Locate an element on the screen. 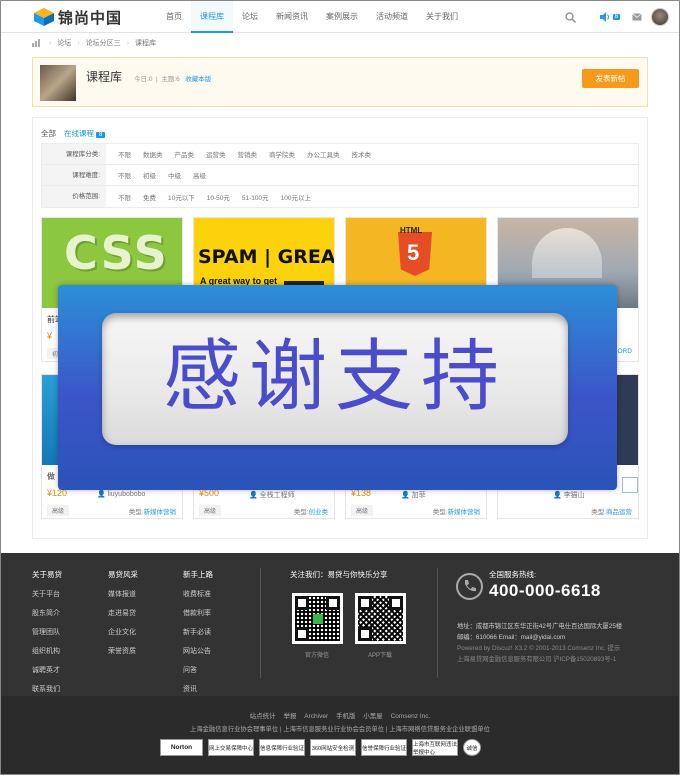  home-chart-icon is located at coordinates (37, 43).